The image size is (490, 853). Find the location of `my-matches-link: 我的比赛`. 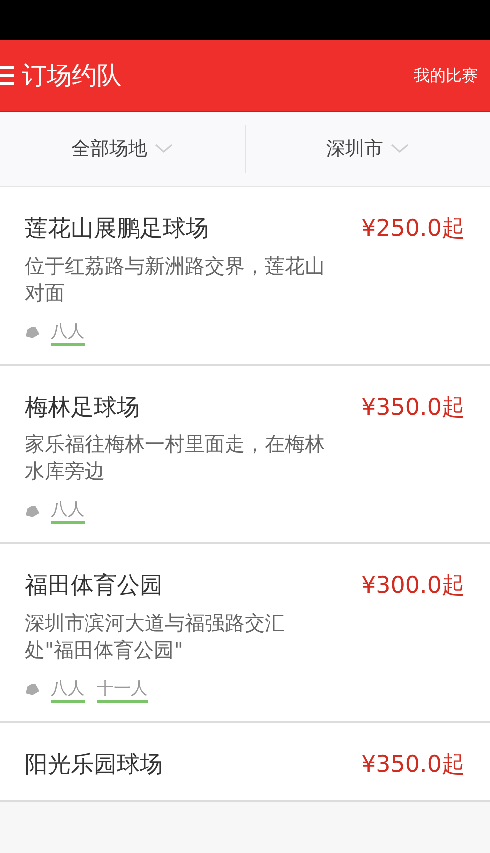

my-matches-link: 我的比赛 is located at coordinates (446, 76).